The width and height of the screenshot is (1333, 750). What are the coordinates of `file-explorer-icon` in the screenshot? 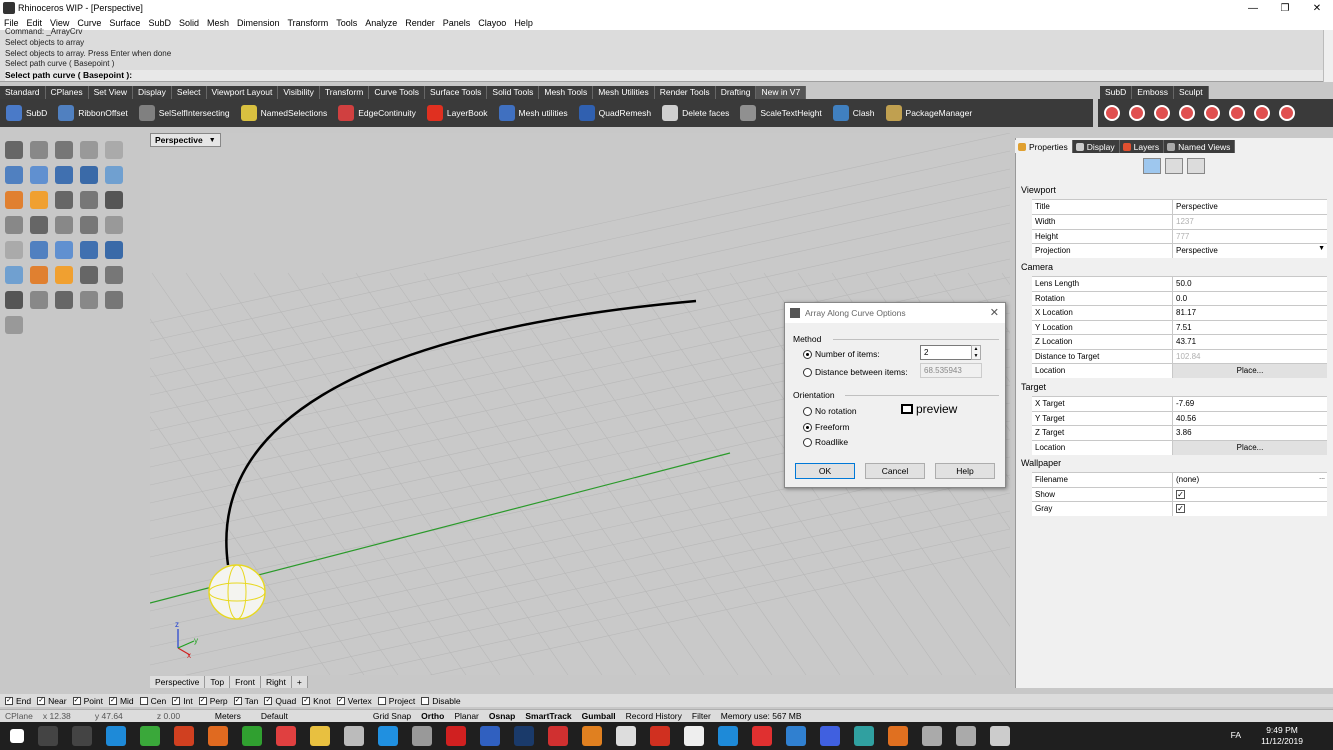 It's located at (320, 736).